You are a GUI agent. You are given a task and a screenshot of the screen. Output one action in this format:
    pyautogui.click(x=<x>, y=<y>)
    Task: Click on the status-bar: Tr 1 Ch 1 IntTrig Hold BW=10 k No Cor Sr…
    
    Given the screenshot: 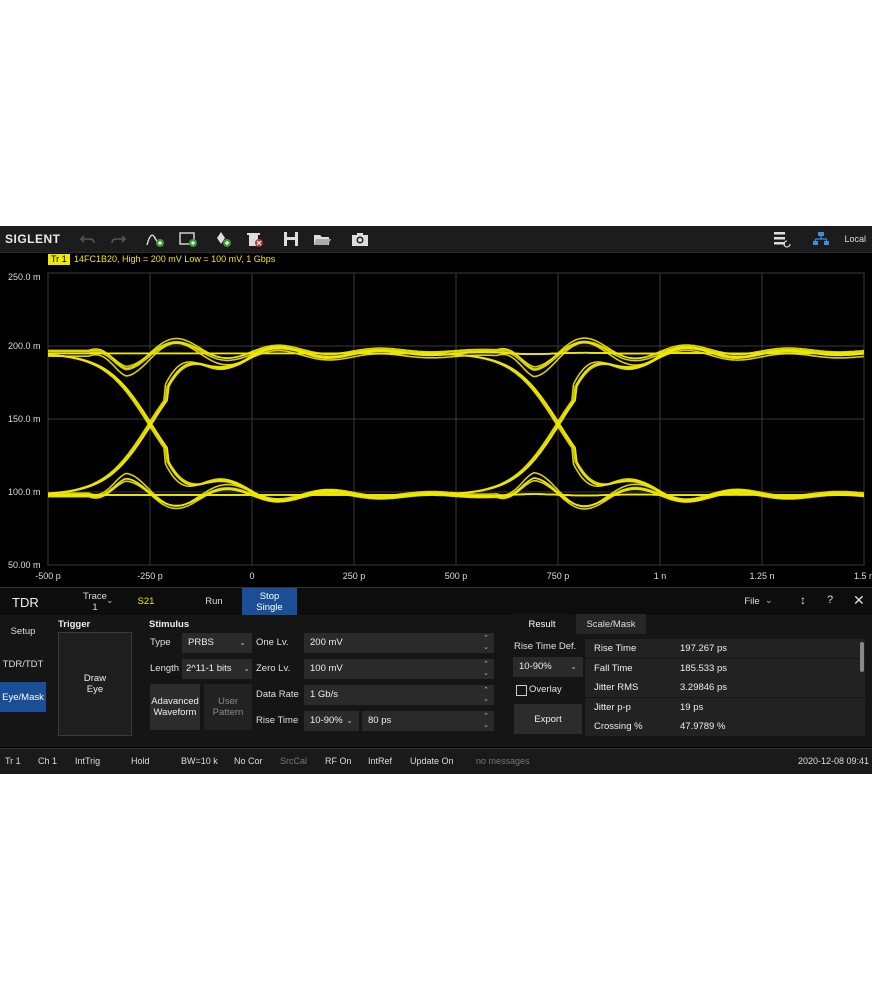 What is the action you would take?
    pyautogui.click(x=436, y=761)
    